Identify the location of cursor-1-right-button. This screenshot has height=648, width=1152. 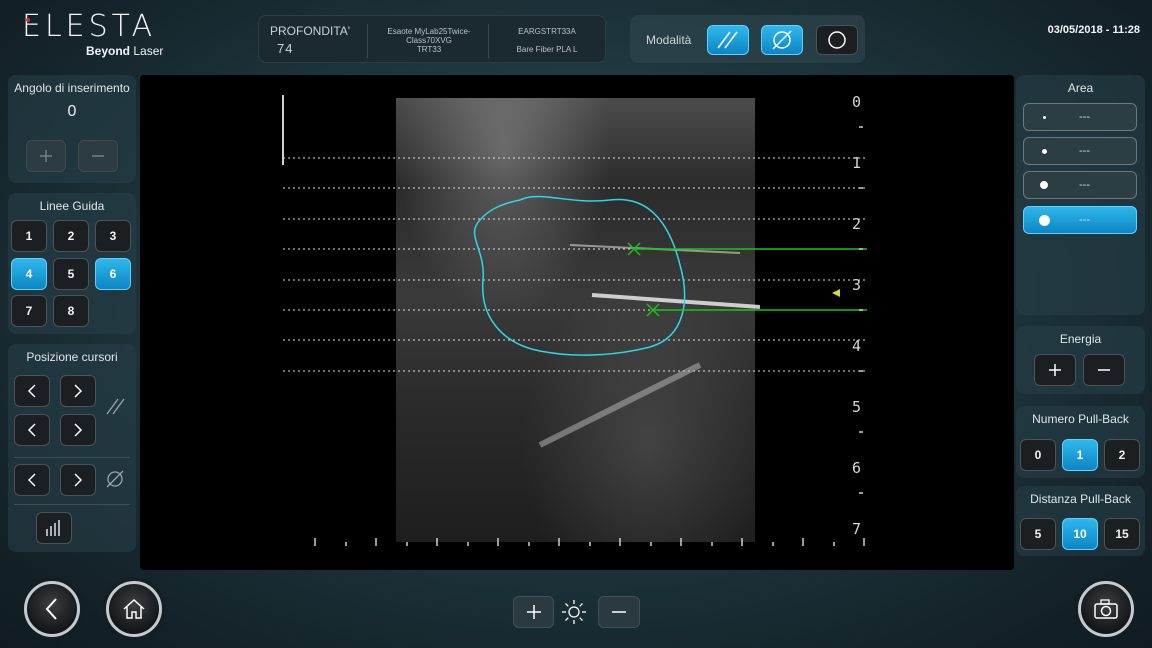
(78, 391).